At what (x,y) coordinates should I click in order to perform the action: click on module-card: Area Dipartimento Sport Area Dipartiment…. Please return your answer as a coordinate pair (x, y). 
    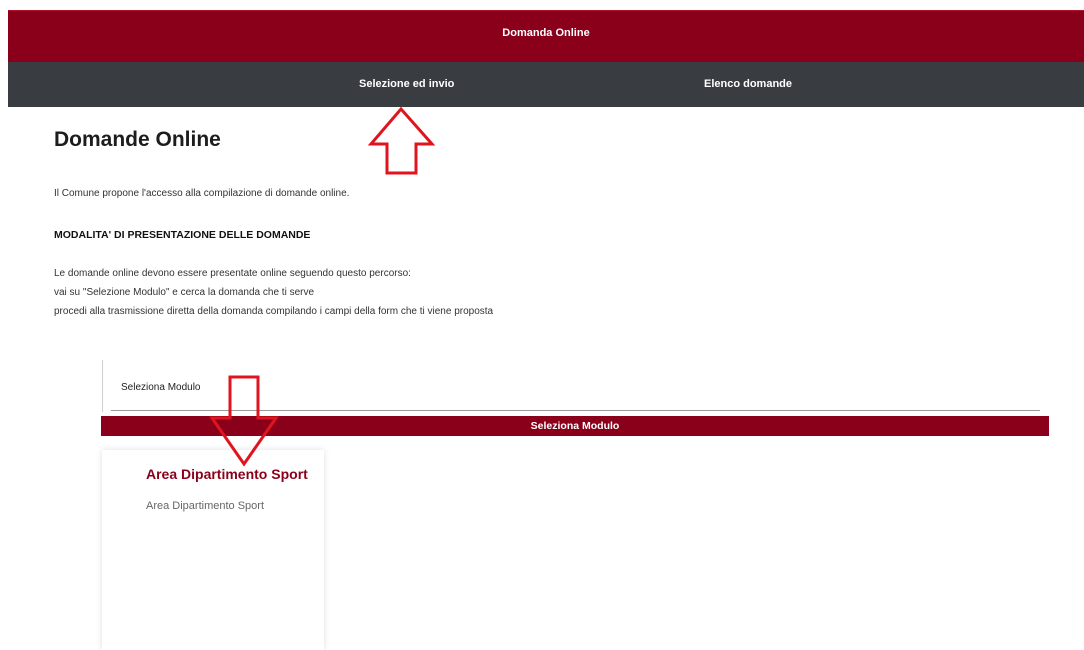
    Looking at the image, I should click on (213, 550).